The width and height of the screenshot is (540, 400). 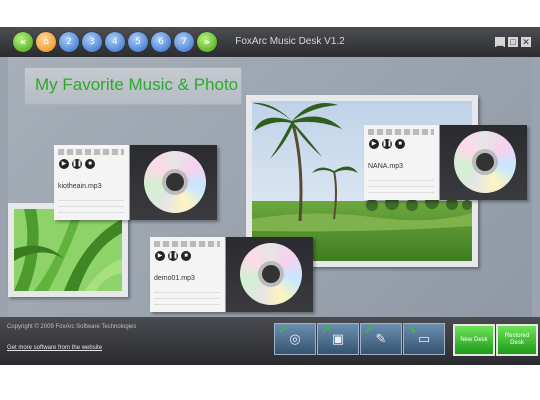 What do you see at coordinates (68, 250) in the screenshot?
I see `grass-image` at bounding box center [68, 250].